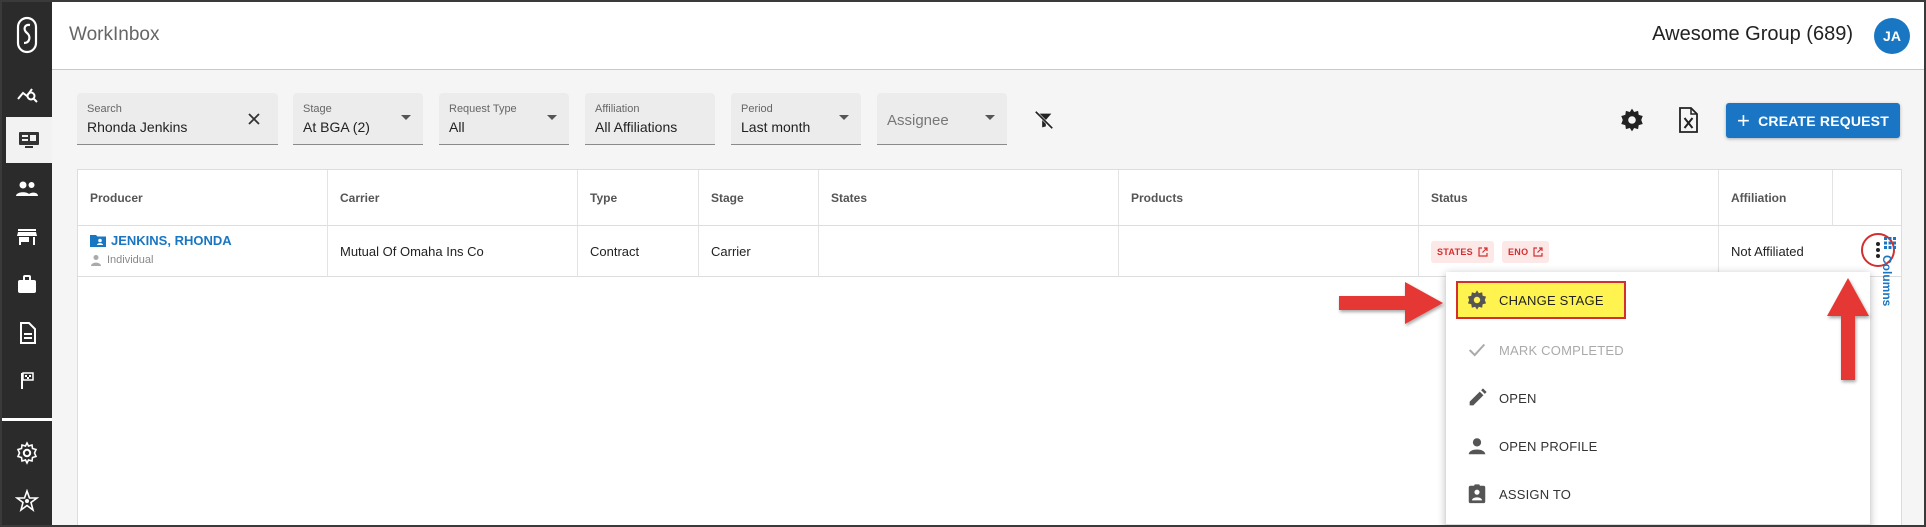 The width and height of the screenshot is (1926, 527). I want to click on sidebar, so click(27, 263).